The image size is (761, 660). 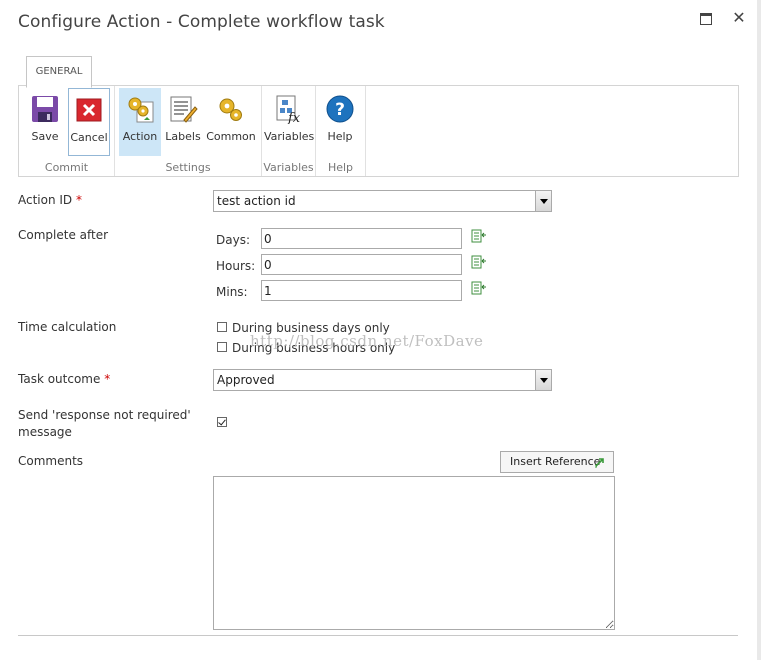 I want to click on hours-label: Hours:, so click(x=236, y=266).